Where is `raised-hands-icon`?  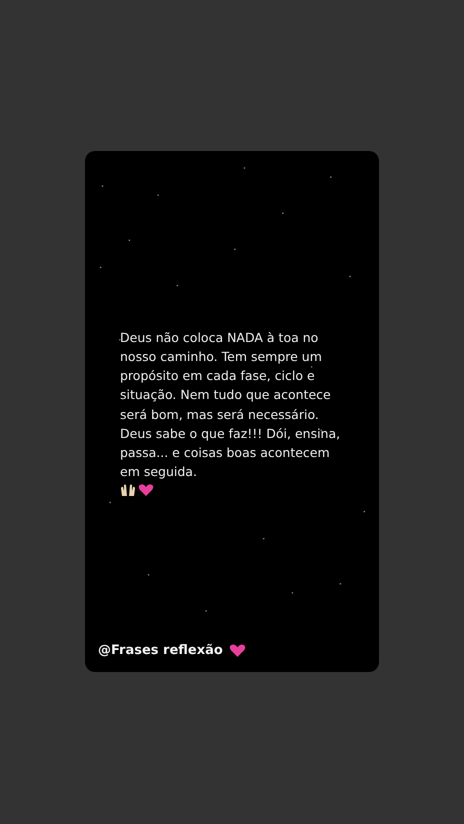 raised-hands-icon is located at coordinates (128, 490).